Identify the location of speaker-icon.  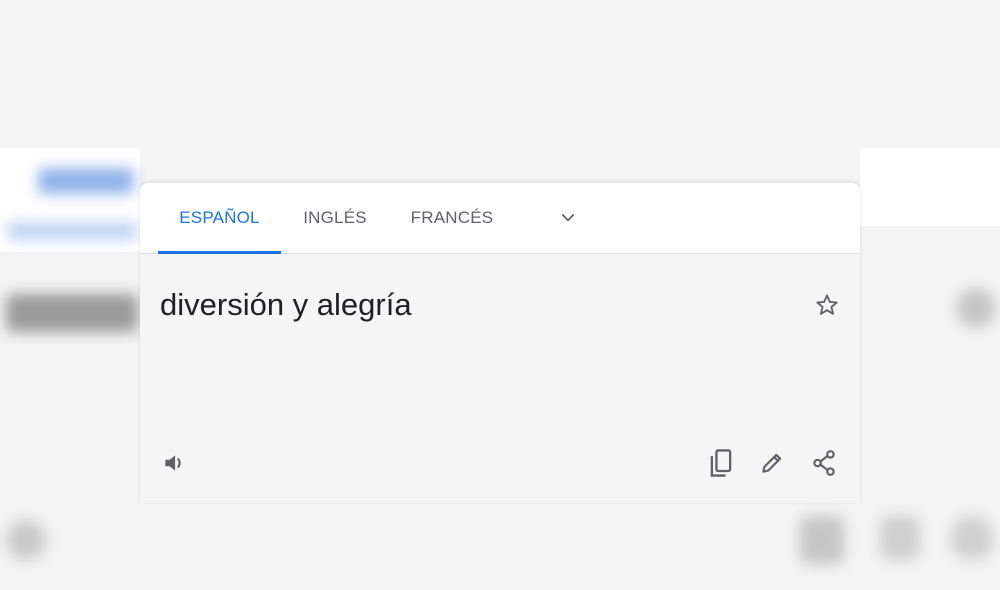
(173, 463).